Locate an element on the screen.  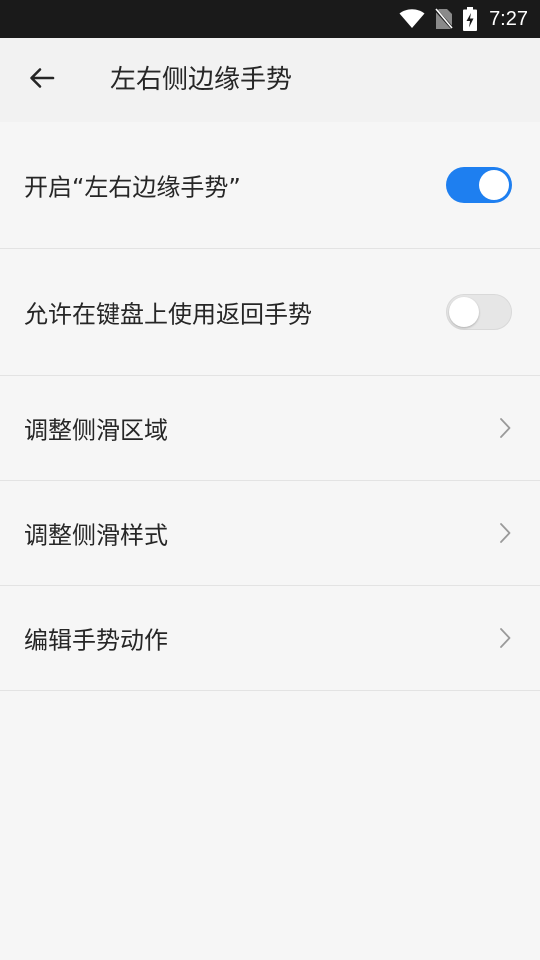
status-time: 7:27 is located at coordinates (508, 18).